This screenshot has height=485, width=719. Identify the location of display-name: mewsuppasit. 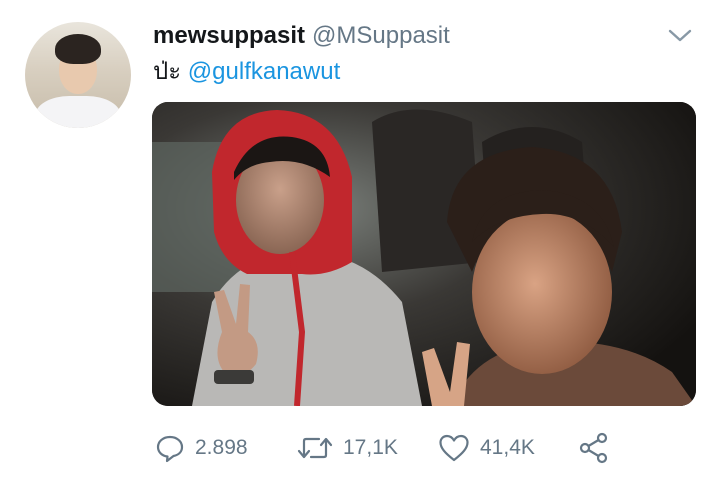
(229, 36).